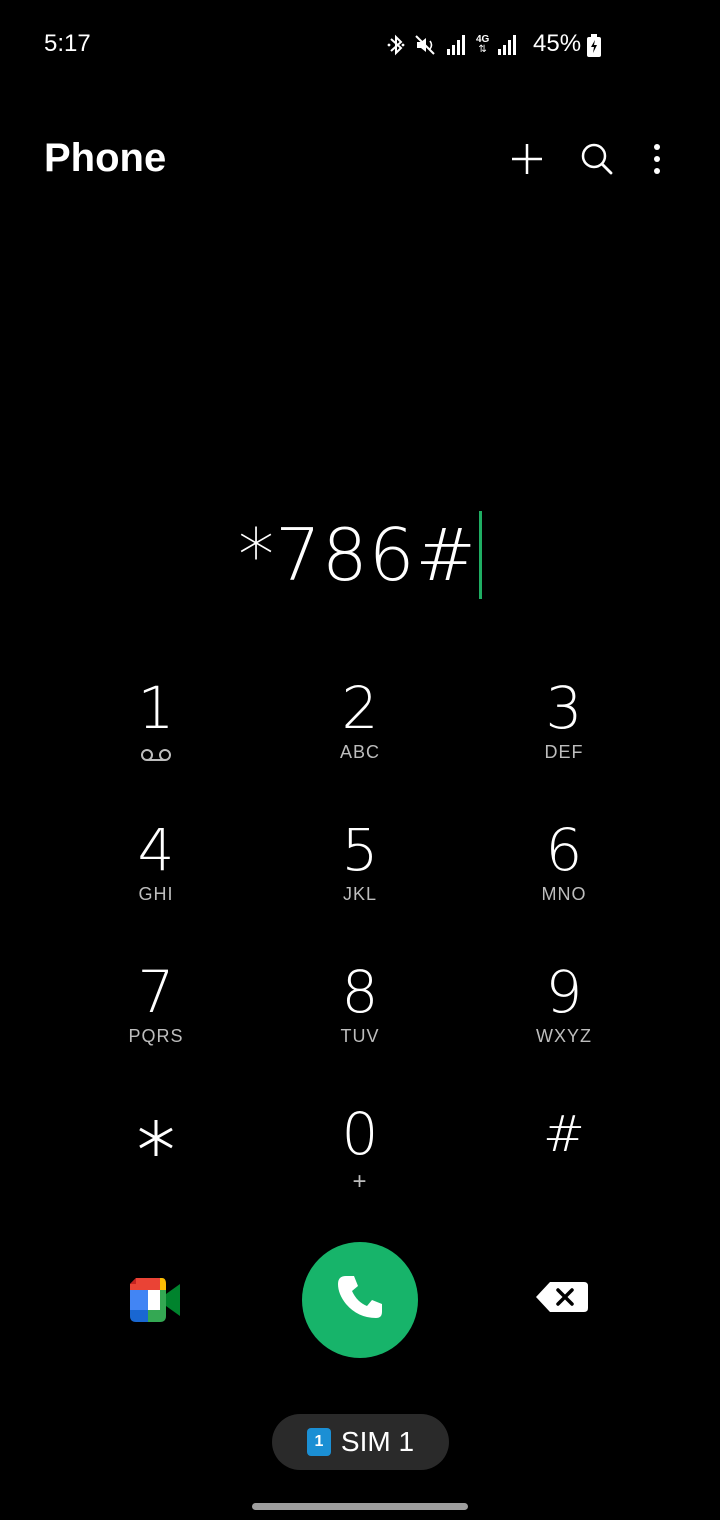 Image resolution: width=720 pixels, height=1520 pixels. Describe the element at coordinates (564, 1036) in the screenshot. I see `key-letters: WXYZ` at that location.